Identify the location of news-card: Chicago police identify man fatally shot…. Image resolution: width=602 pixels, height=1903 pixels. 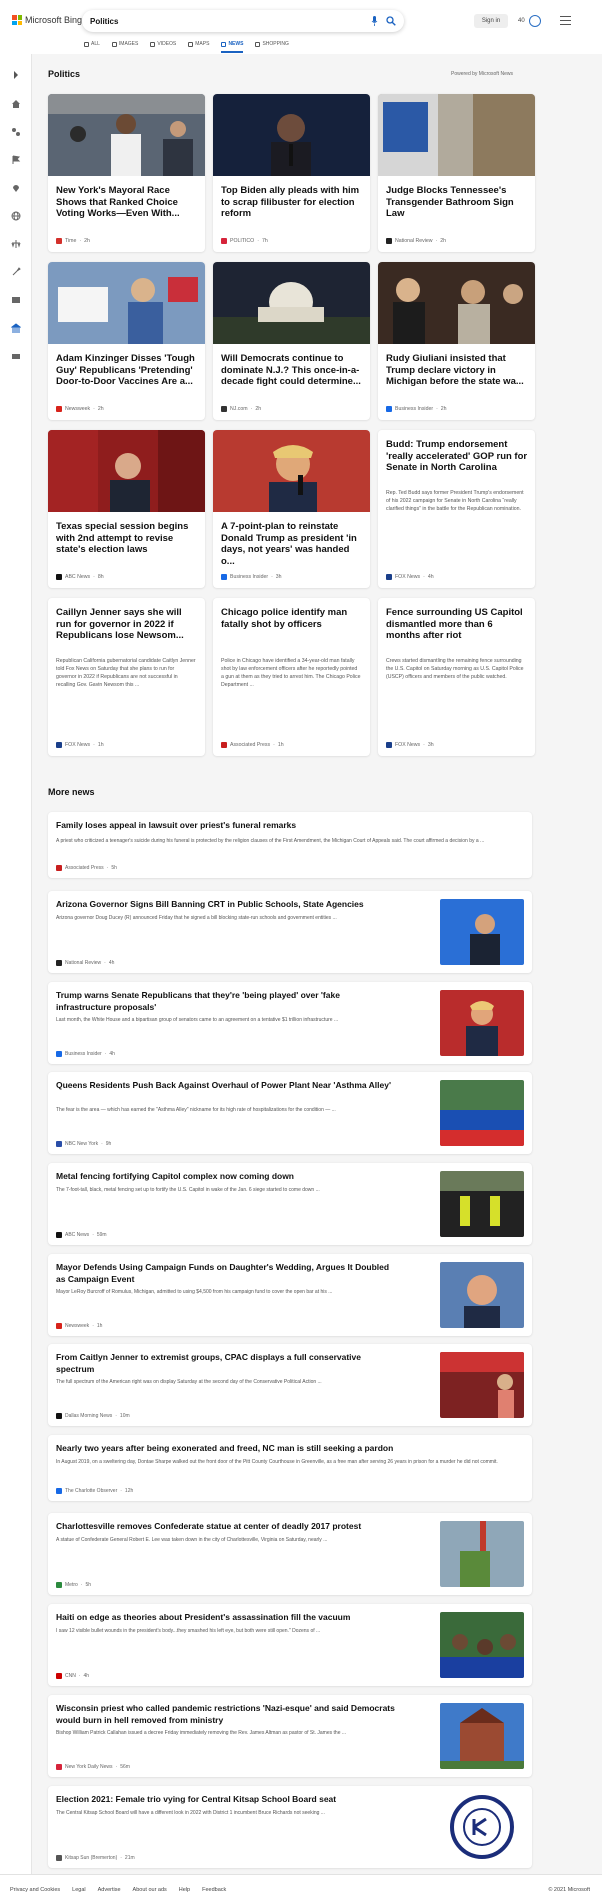
(291, 677).